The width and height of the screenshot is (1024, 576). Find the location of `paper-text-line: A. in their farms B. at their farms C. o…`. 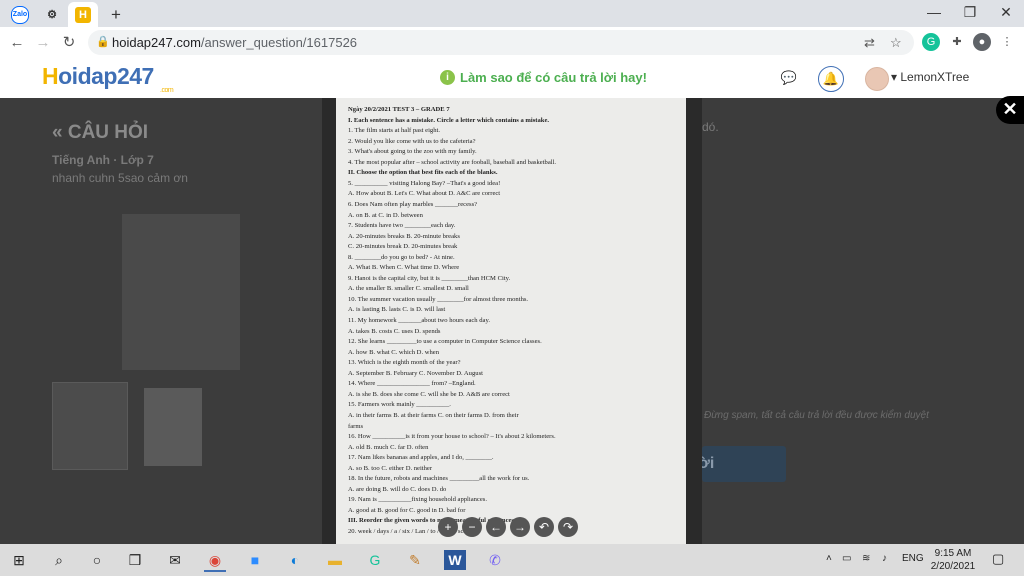

paper-text-line: A. in their farms B. at their farms C. o… is located at coordinates (433, 415).